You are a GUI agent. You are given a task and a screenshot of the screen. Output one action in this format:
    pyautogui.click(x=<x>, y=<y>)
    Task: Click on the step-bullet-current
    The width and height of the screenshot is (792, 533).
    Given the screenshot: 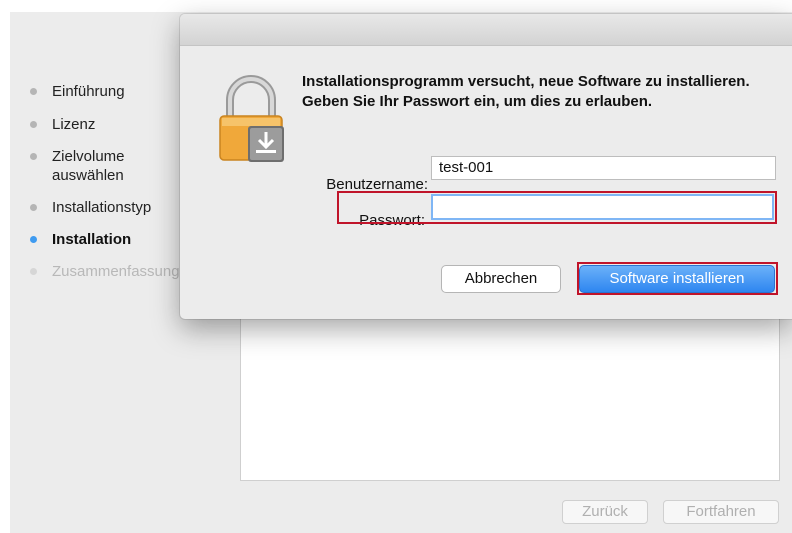 What is the action you would take?
    pyautogui.click(x=33, y=239)
    